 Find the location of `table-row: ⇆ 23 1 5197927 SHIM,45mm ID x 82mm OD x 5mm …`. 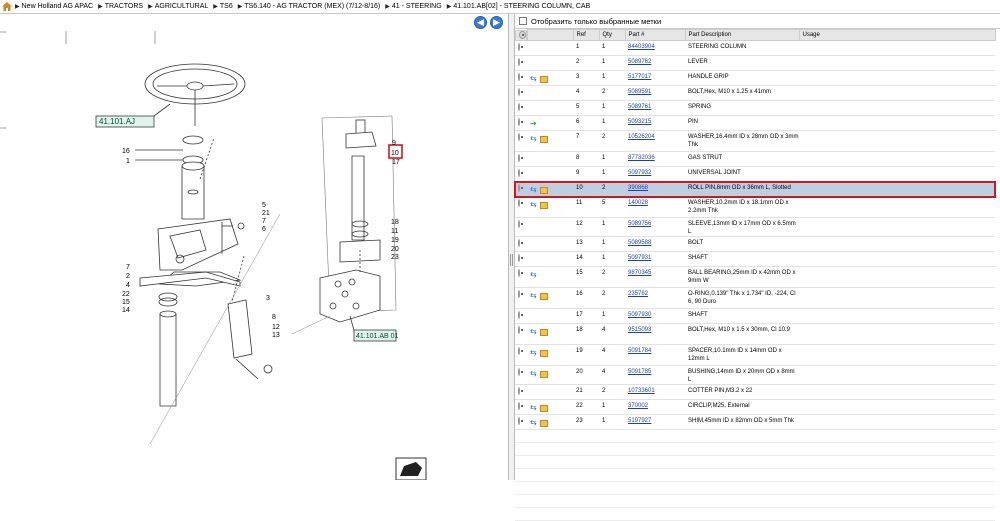

table-row: ⇆ 23 1 5197927 SHIM,45mm ID x 82mm OD x 5mm … is located at coordinates (755, 422).